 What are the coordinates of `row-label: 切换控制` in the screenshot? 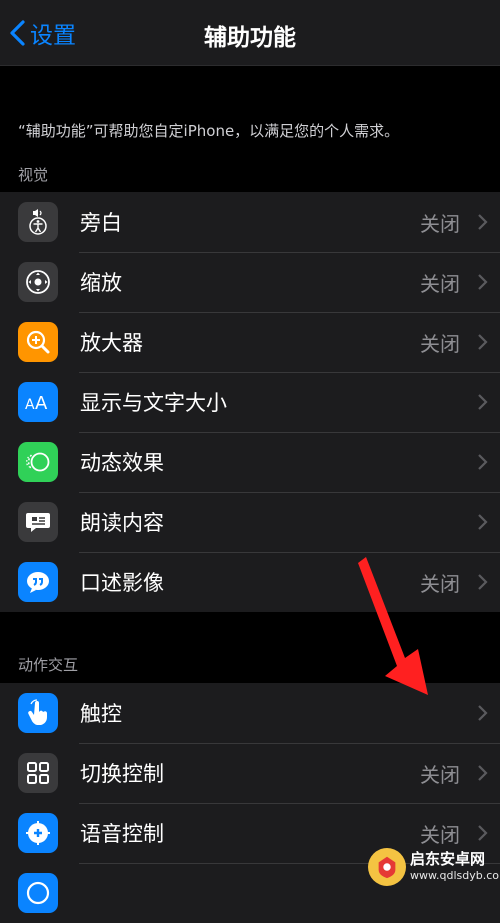 It's located at (122, 774).